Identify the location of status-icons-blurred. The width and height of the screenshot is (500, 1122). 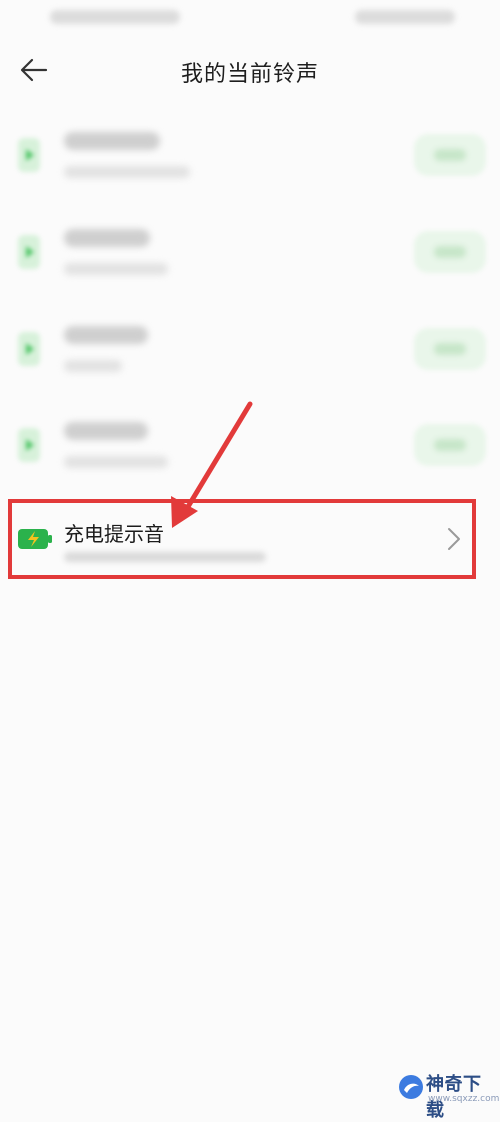
(405, 17).